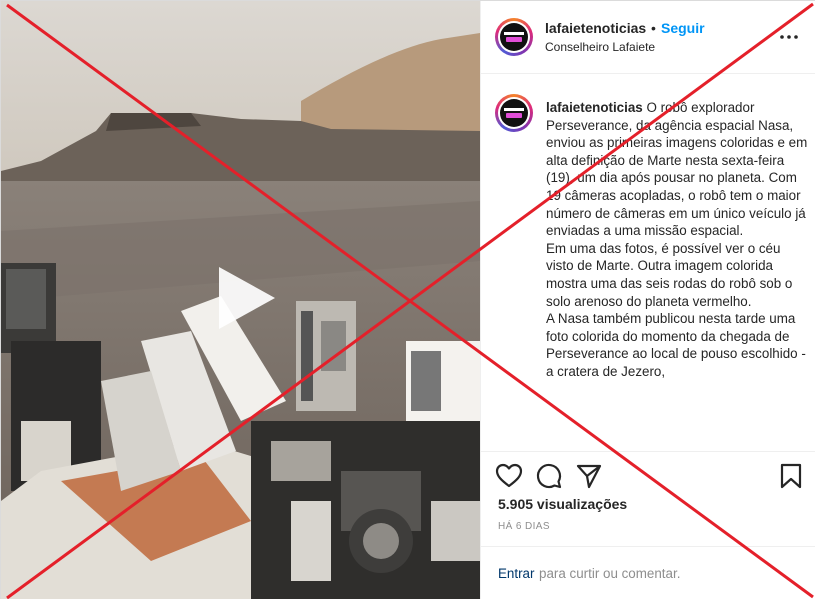 The height and width of the screenshot is (599, 815). I want to click on comment-bar: Entrar para curtir ou comentar., so click(648, 572).